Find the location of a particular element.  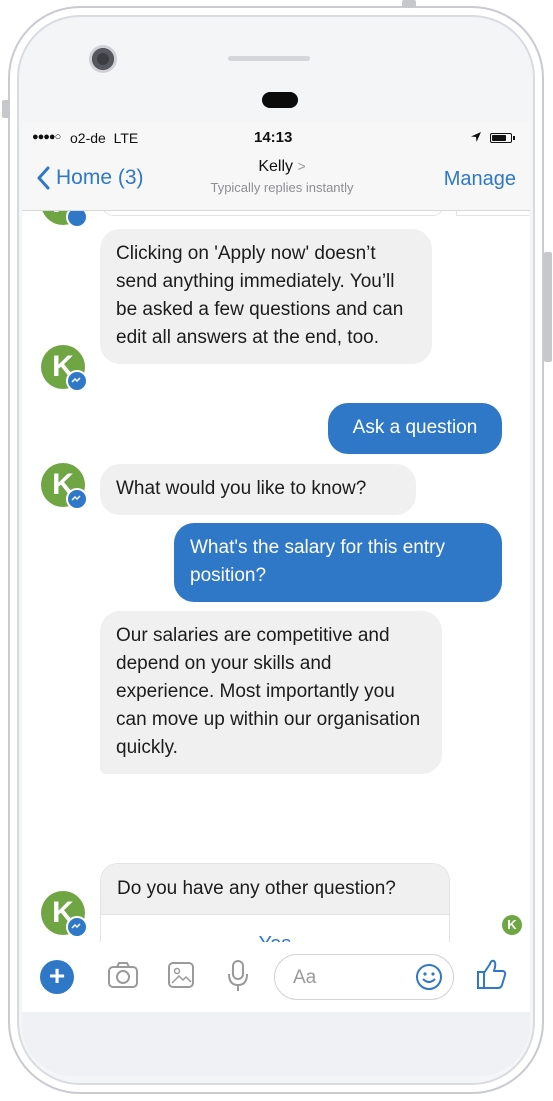

proximity-sensor is located at coordinates (280, 100).